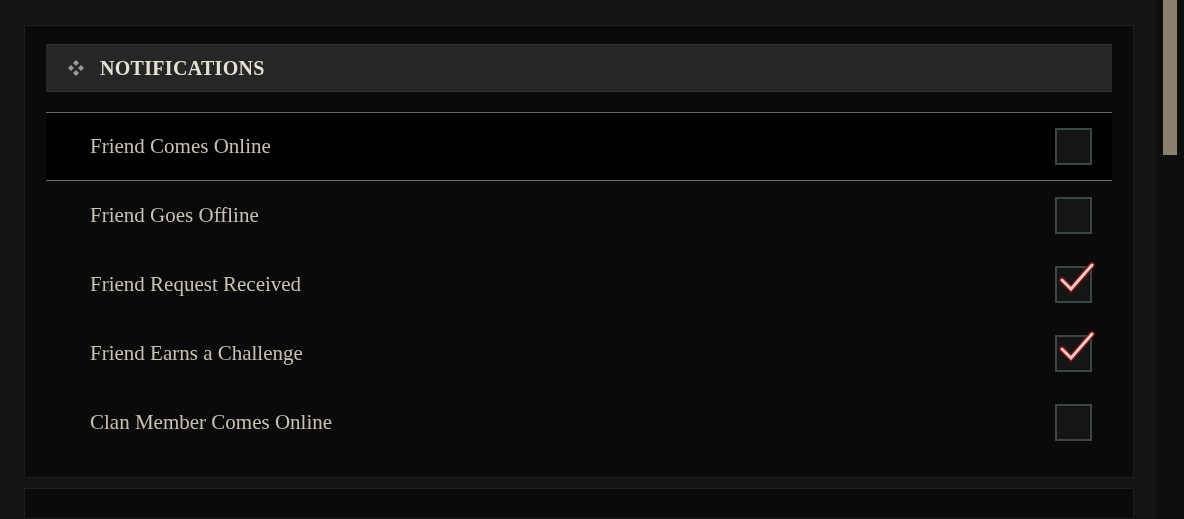 The width and height of the screenshot is (1184, 519). I want to click on option-label: Friend Request Received, so click(196, 284).